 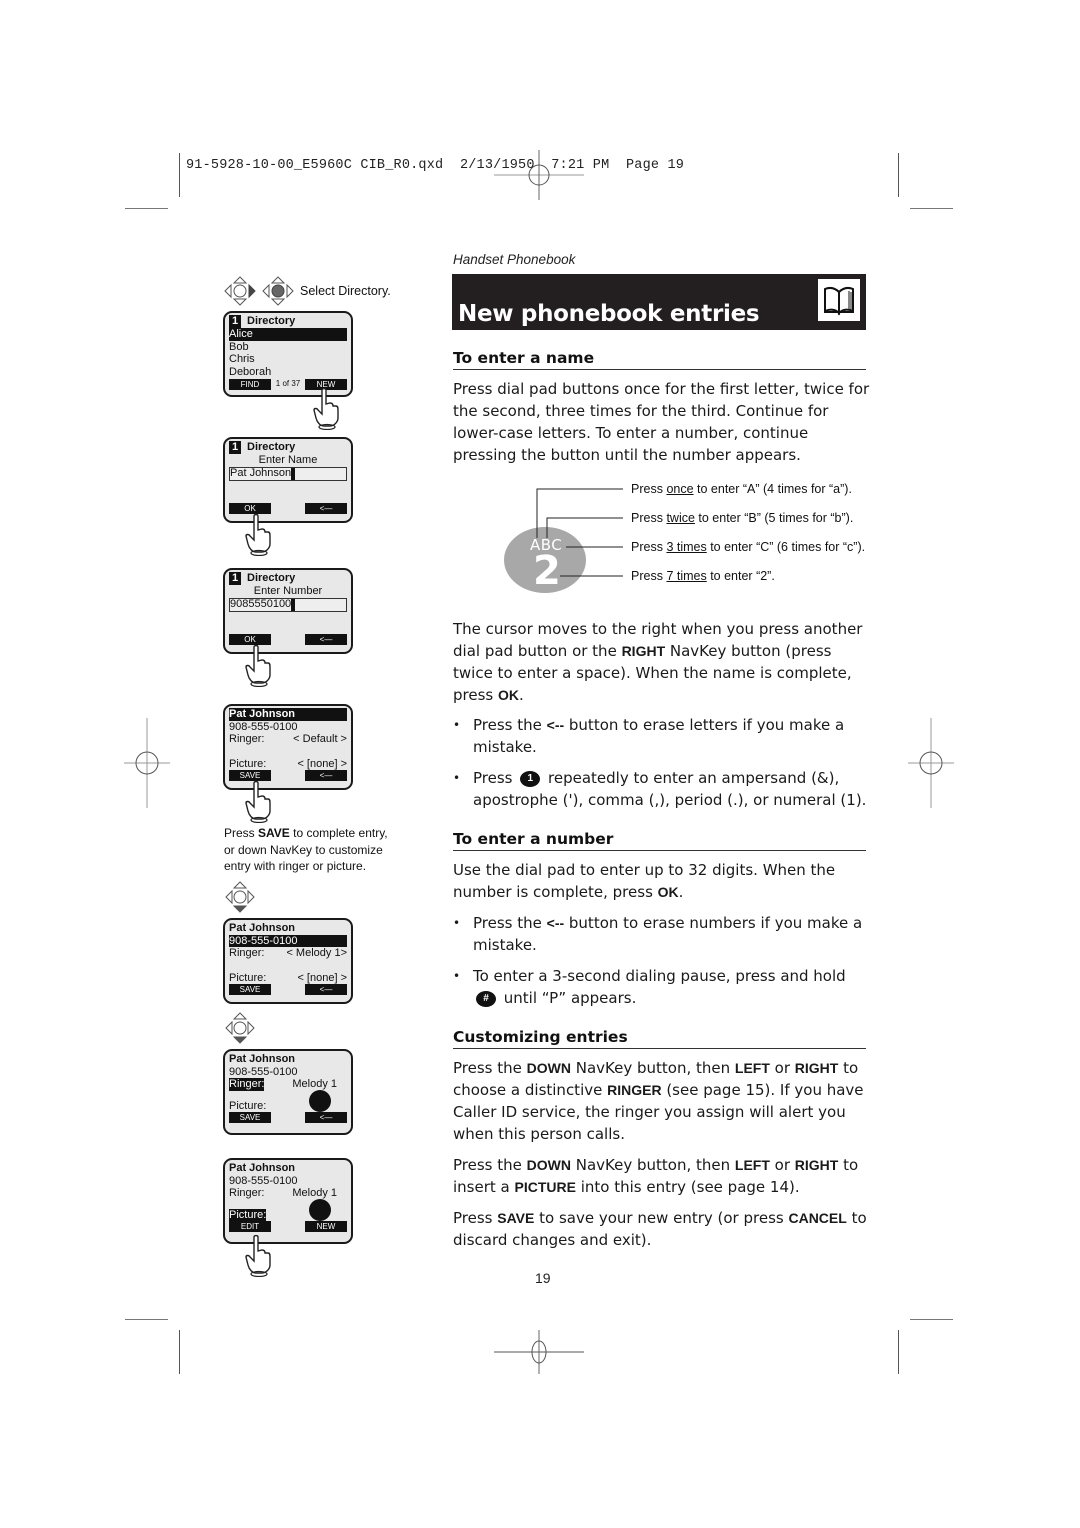 I want to click on section-label: Handset Phonebook, so click(x=514, y=259).